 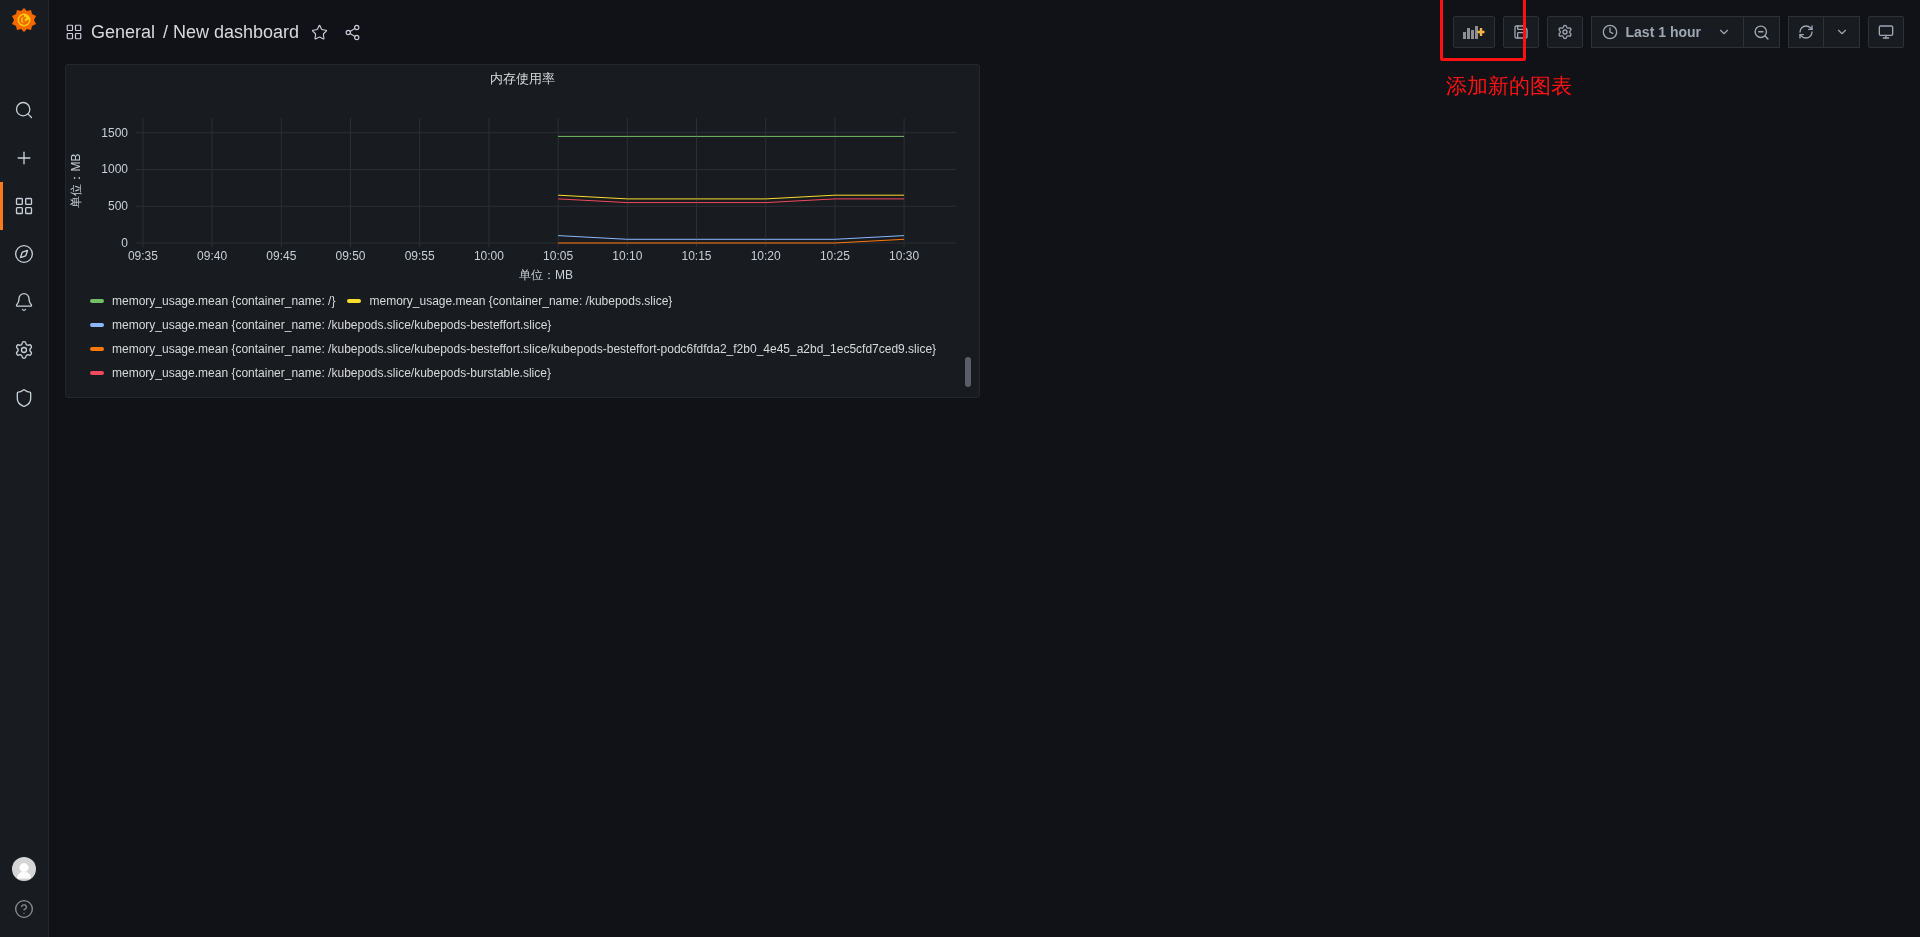 What do you see at coordinates (224, 301) in the screenshot?
I see `legend-label: memory_usage.mean {container_name: /}` at bounding box center [224, 301].